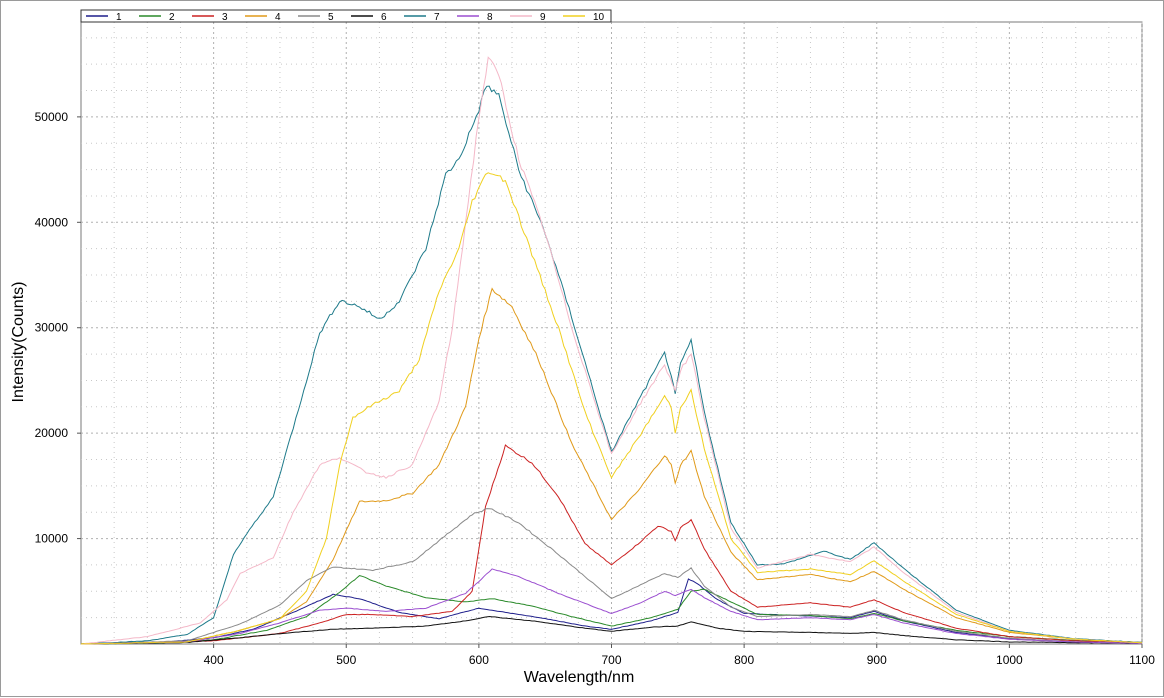  What do you see at coordinates (1009, 660) in the screenshot?
I see `x-tick-label: 1000` at bounding box center [1009, 660].